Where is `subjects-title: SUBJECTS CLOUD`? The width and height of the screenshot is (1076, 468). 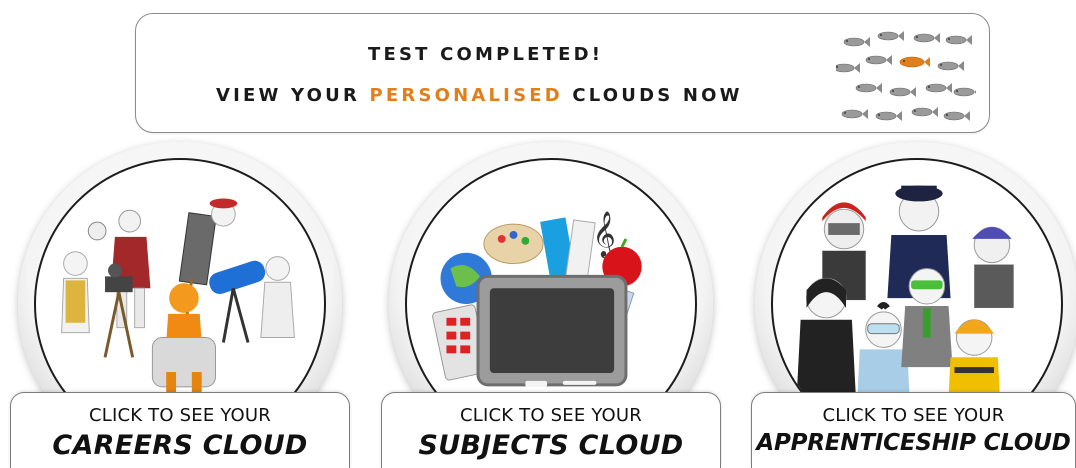
subjects-title: SUBJECTS CLOUD is located at coordinates (551, 445).